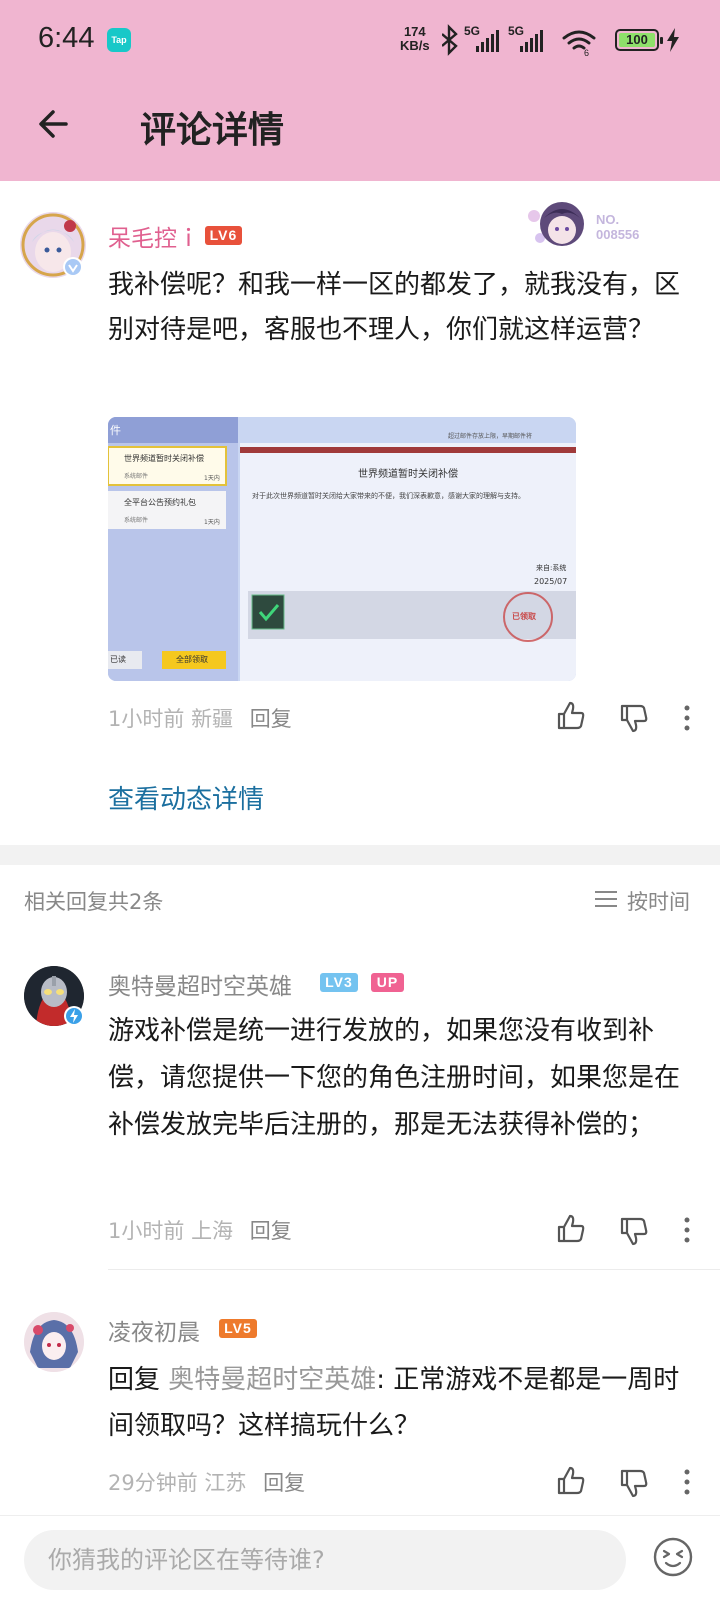 This screenshot has width=720, height=1602. I want to click on reply-text: 回复 奥特曼超时空英雄: 正常游戏不是都是一周时间领取吗？这样搞玩什么？, so click(401, 1403).